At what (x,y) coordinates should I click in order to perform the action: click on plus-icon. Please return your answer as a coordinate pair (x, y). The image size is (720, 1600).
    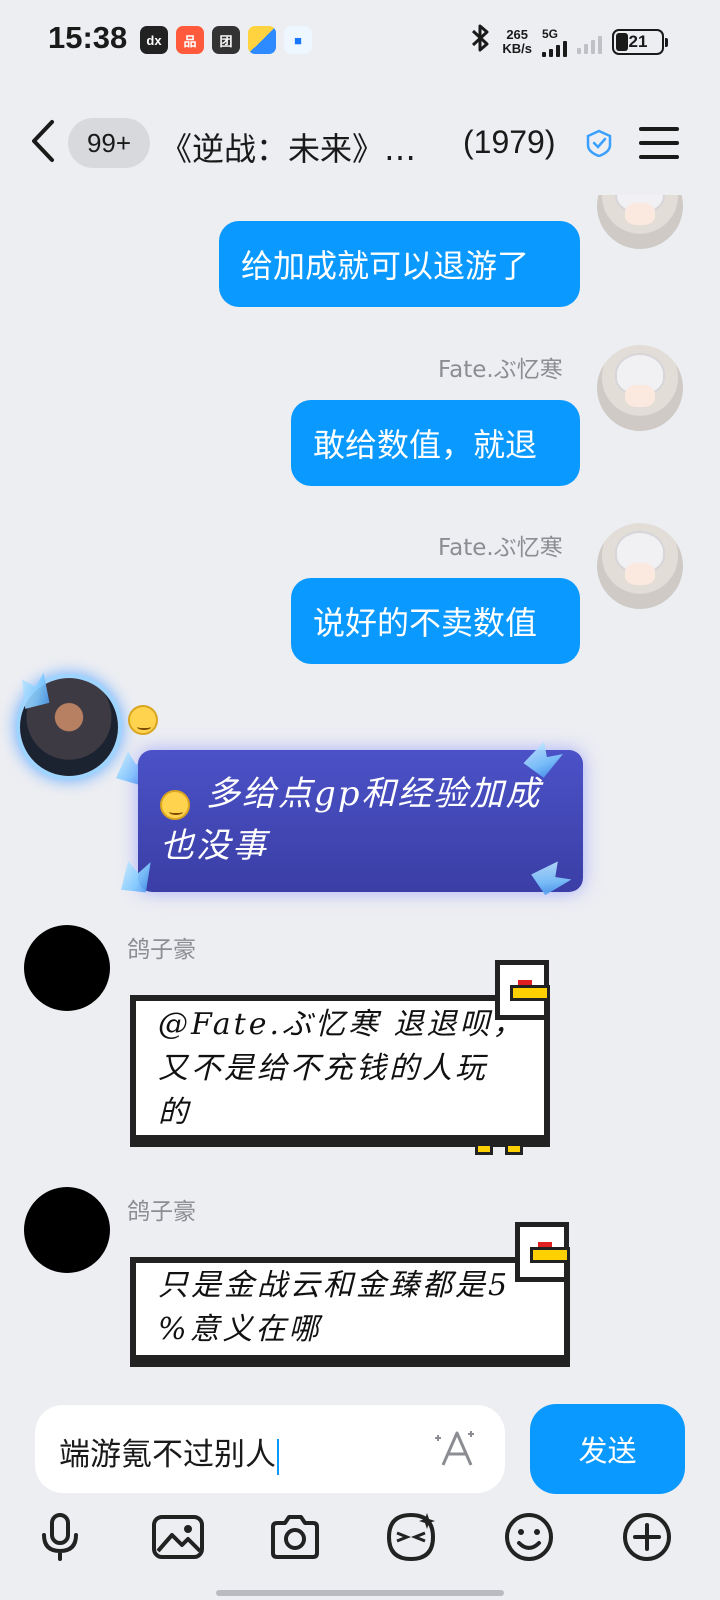
    Looking at the image, I should click on (647, 1537).